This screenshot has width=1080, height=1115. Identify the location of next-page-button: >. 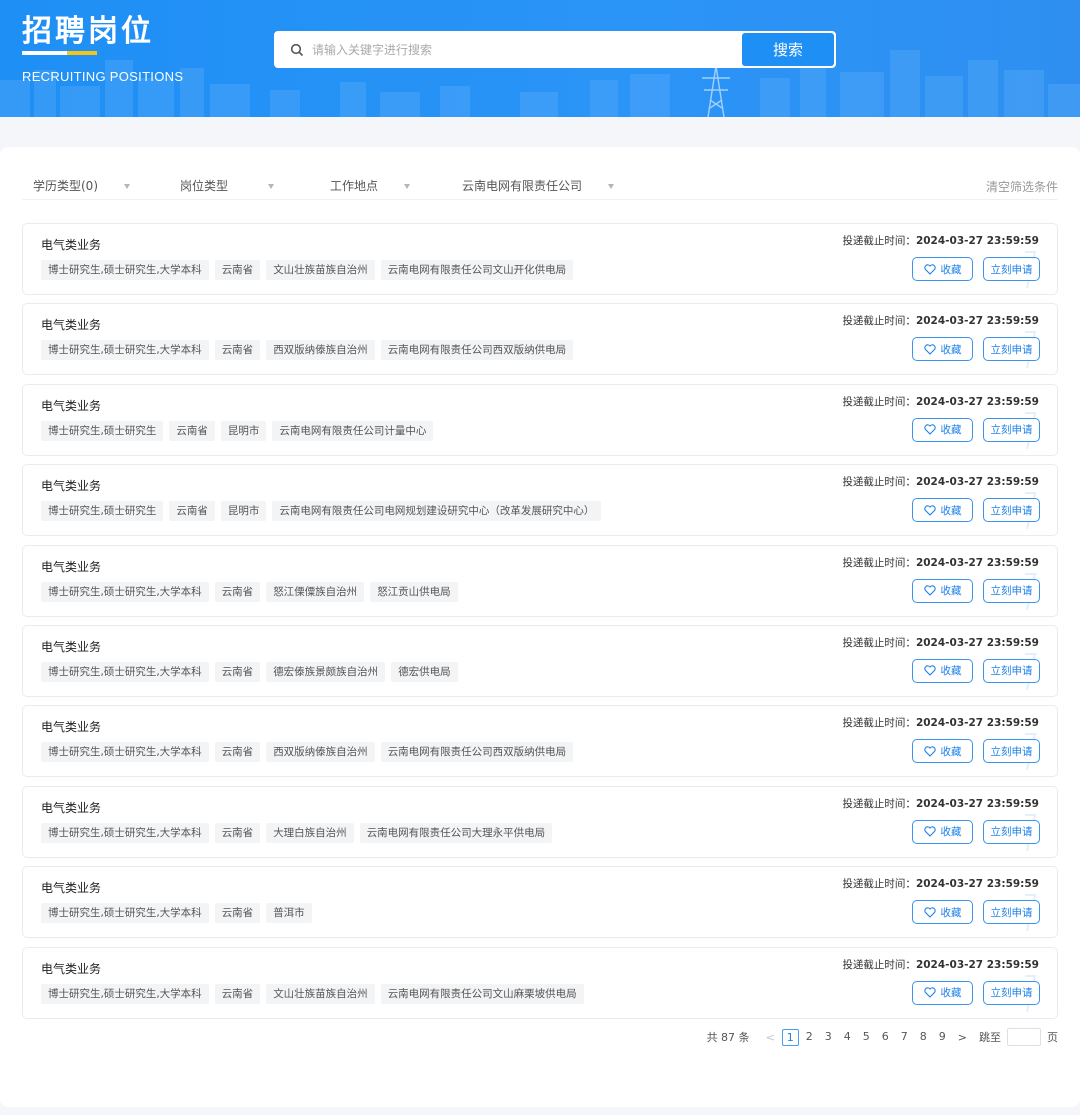
(962, 1037).